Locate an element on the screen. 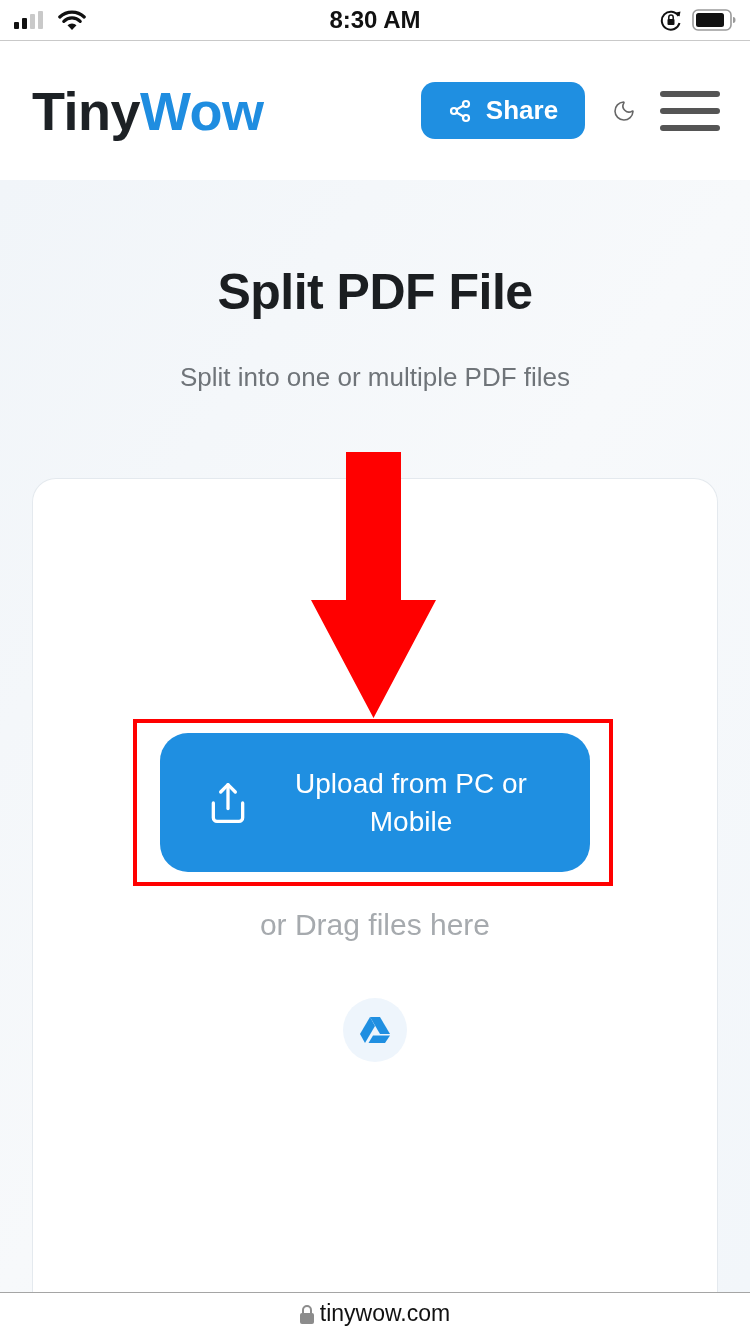  dark-mode-icon is located at coordinates (624, 110).